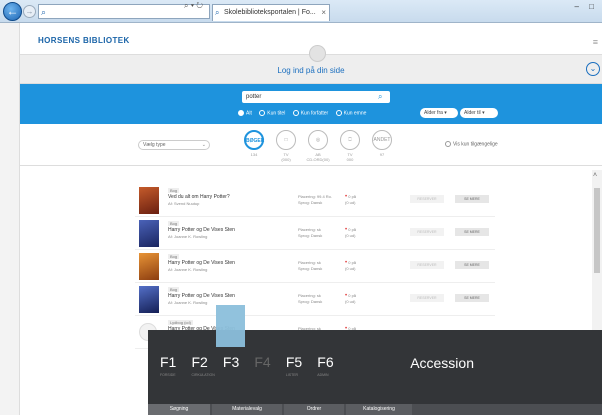 This screenshot has height=415, width=602. I want to click on radio-title: Kun titel, so click(272, 113).